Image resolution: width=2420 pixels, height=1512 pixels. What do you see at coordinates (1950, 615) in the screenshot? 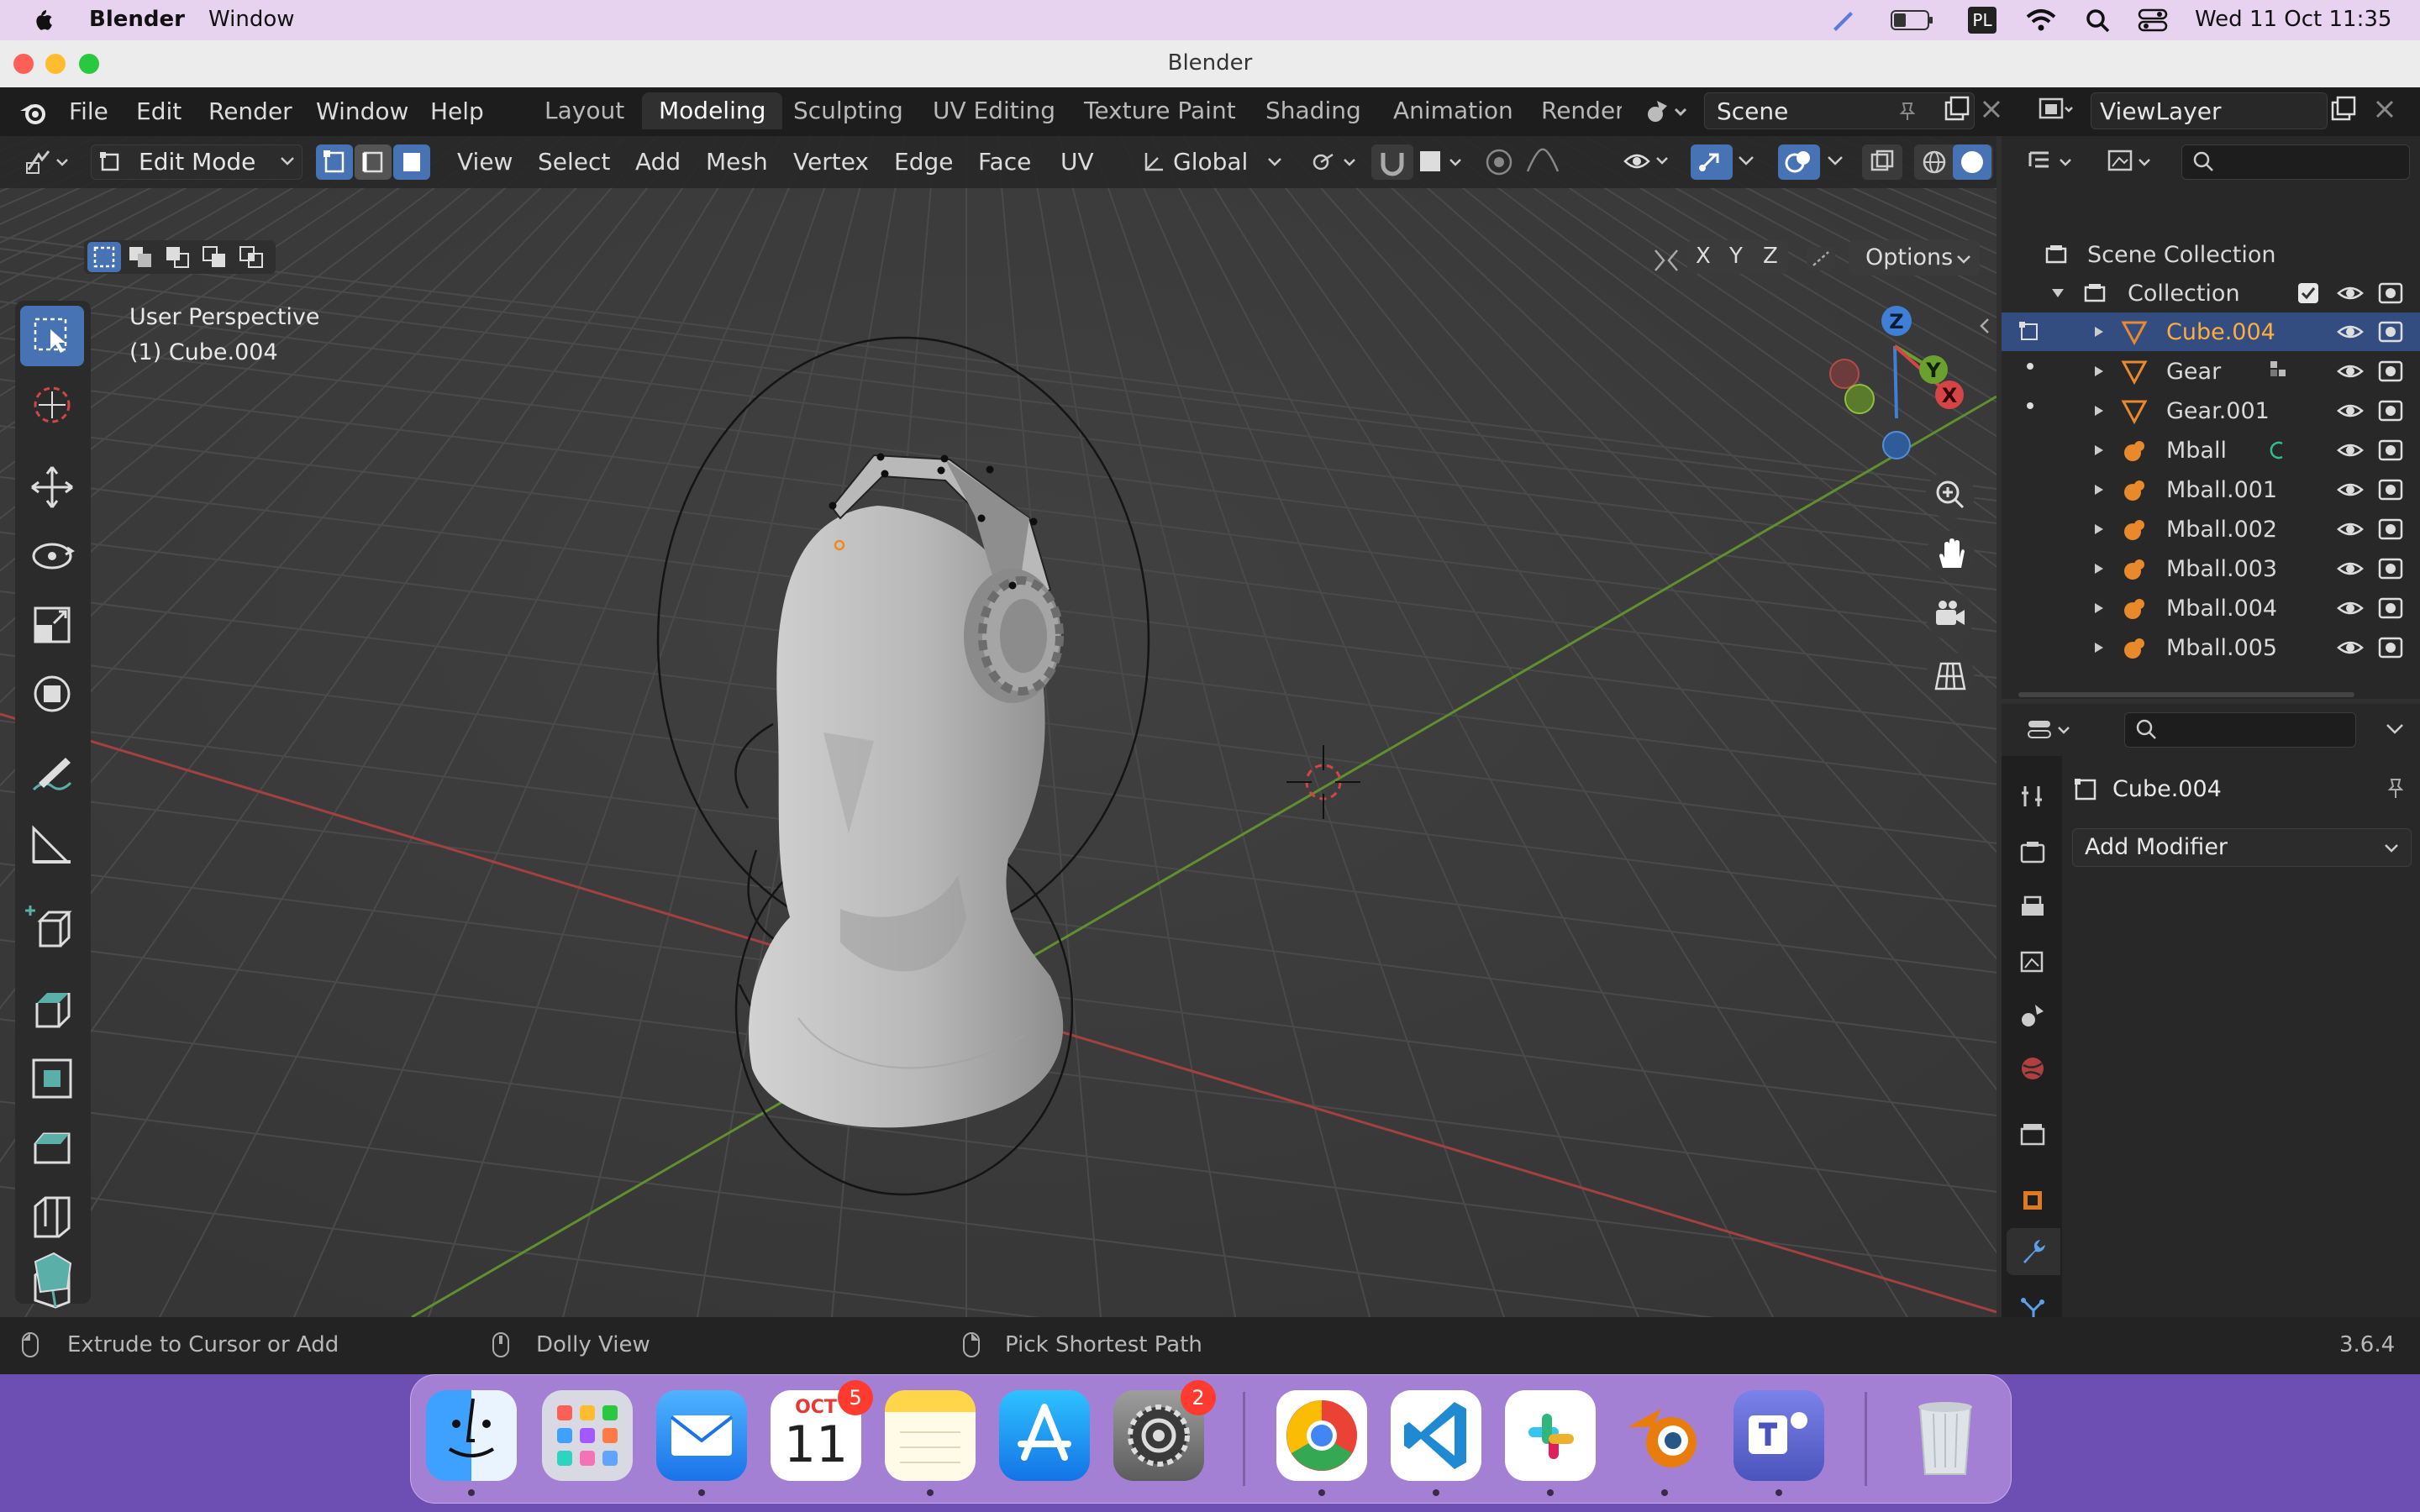
I see `camera-view-button` at bounding box center [1950, 615].